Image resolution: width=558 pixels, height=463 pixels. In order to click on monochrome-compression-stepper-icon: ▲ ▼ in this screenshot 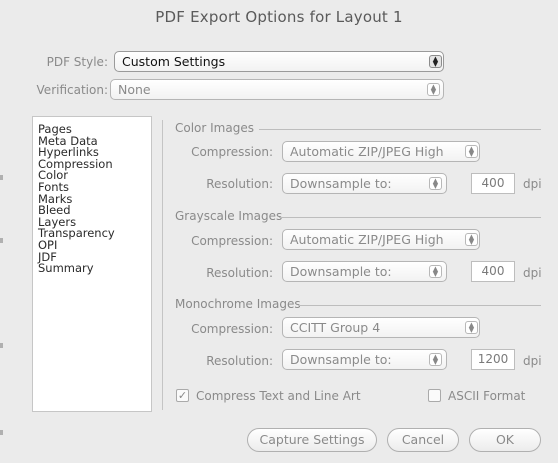, I will do `click(471, 327)`.